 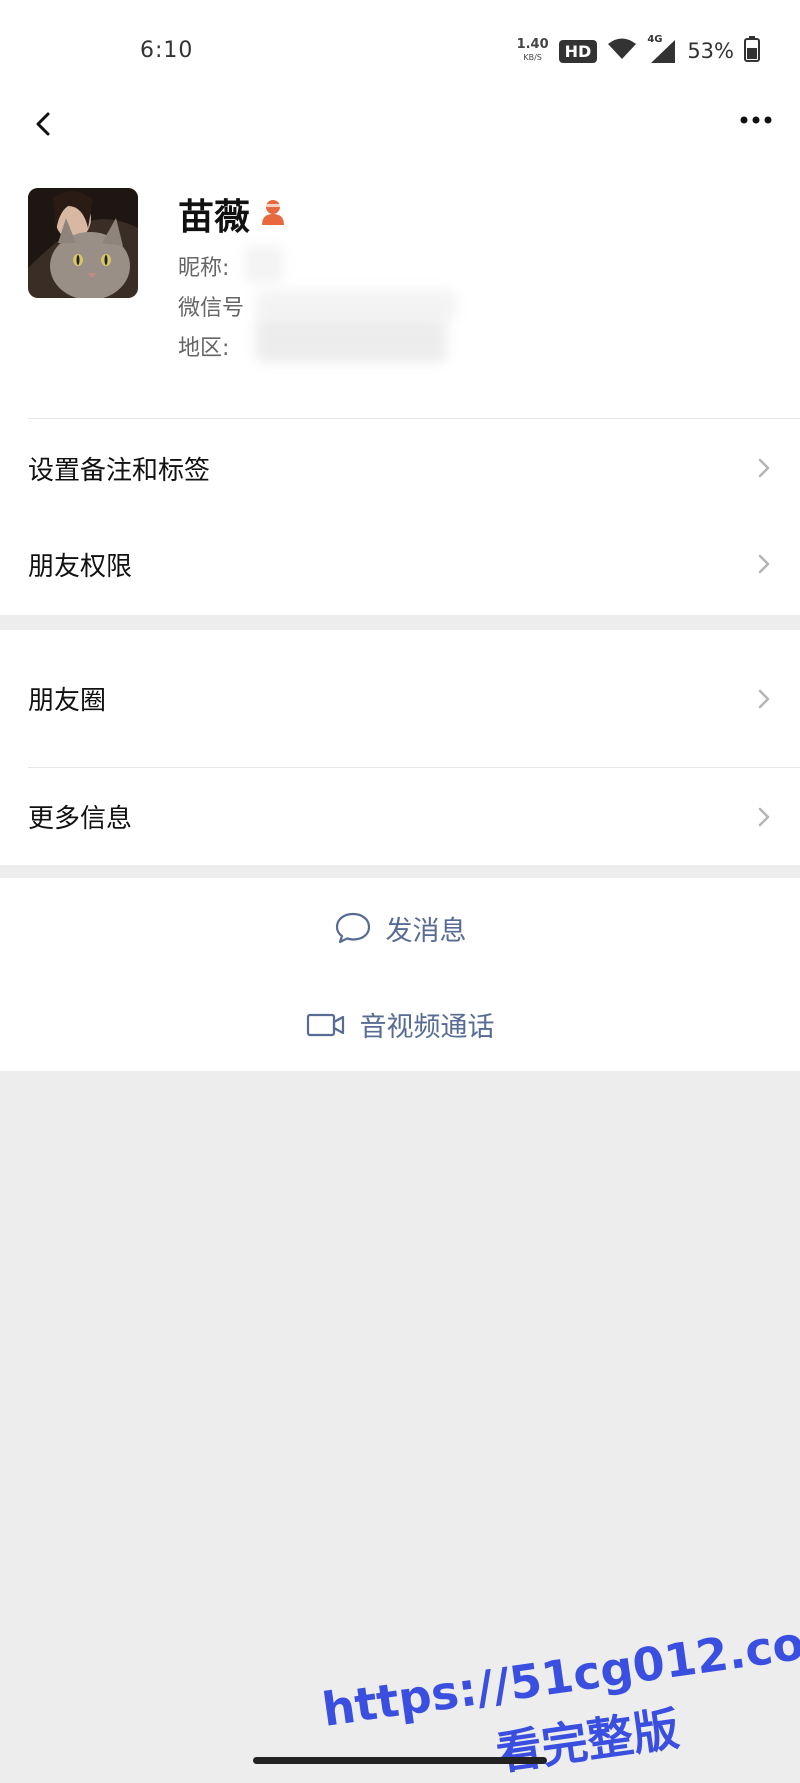 I want to click on send-message-button: 发消息, so click(x=400, y=928).